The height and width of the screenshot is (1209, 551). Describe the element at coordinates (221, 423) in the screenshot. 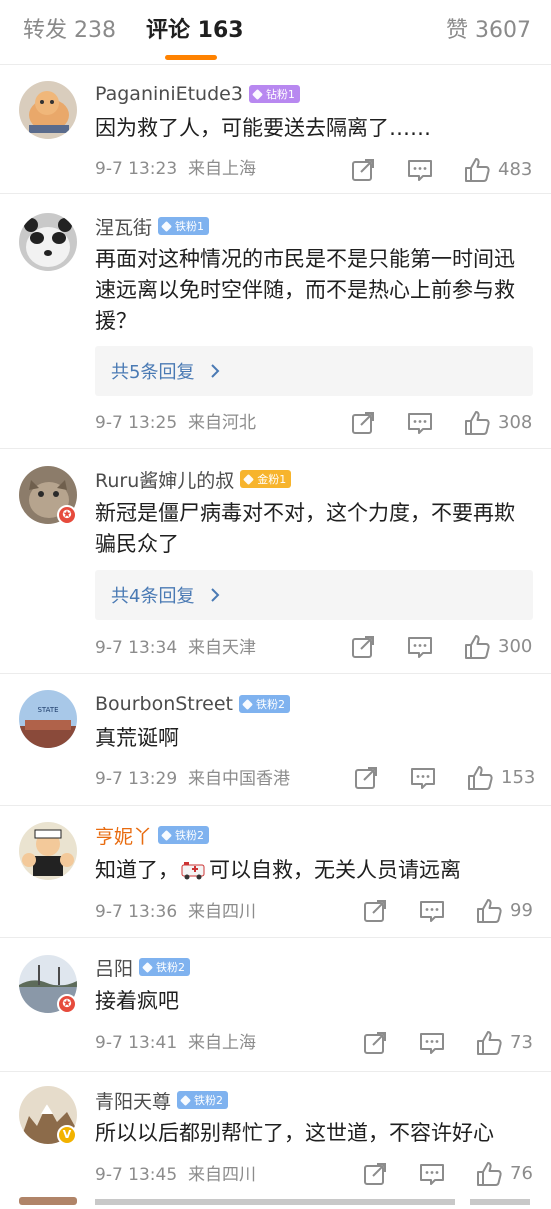

I see `comment-location: 来自河北` at that location.